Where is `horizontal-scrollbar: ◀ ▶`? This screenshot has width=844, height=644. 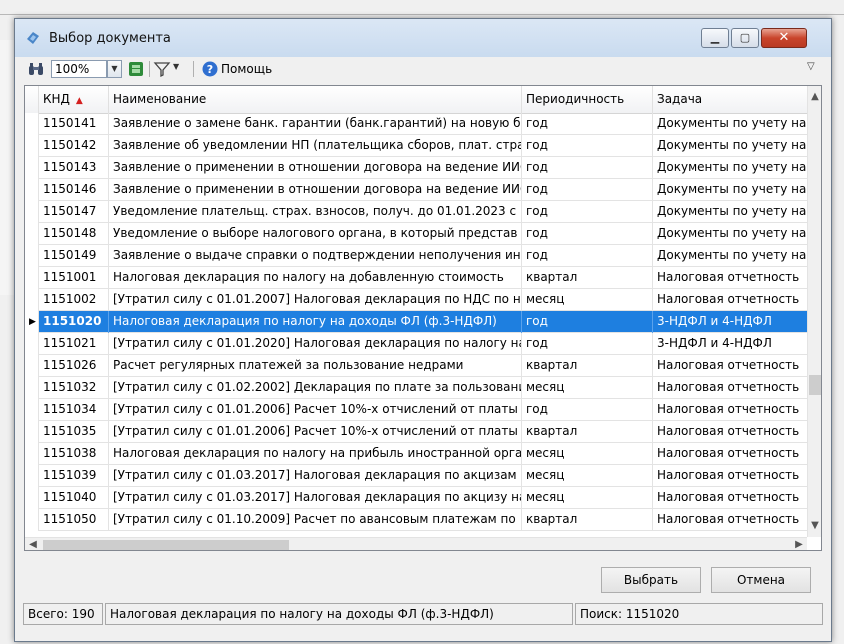 horizontal-scrollbar: ◀ ▶ is located at coordinates (416, 543).